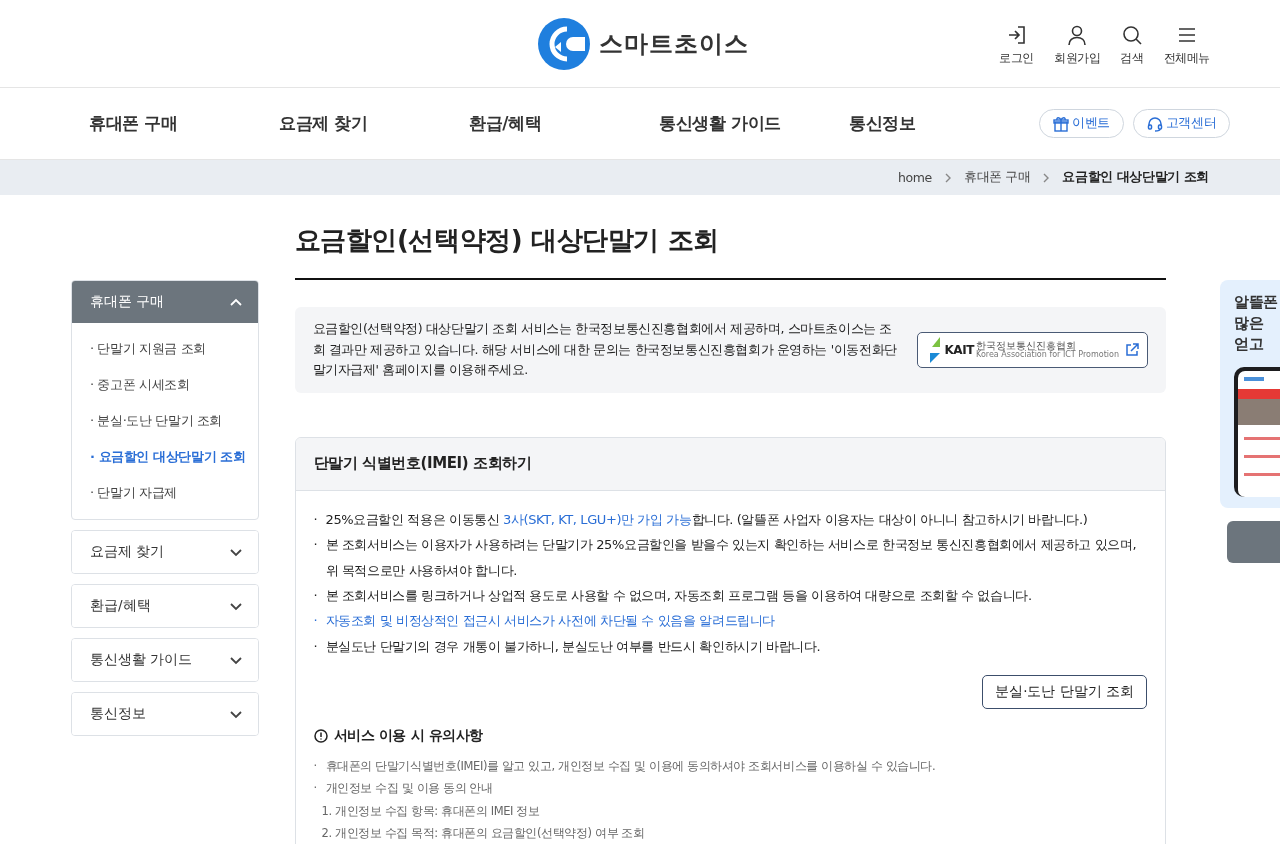 The image size is (1280, 844). What do you see at coordinates (430, 811) in the screenshot?
I see `note-item: 1. 개인정보 수집 항목: 휴대폰의 IMEI 정보` at bounding box center [430, 811].